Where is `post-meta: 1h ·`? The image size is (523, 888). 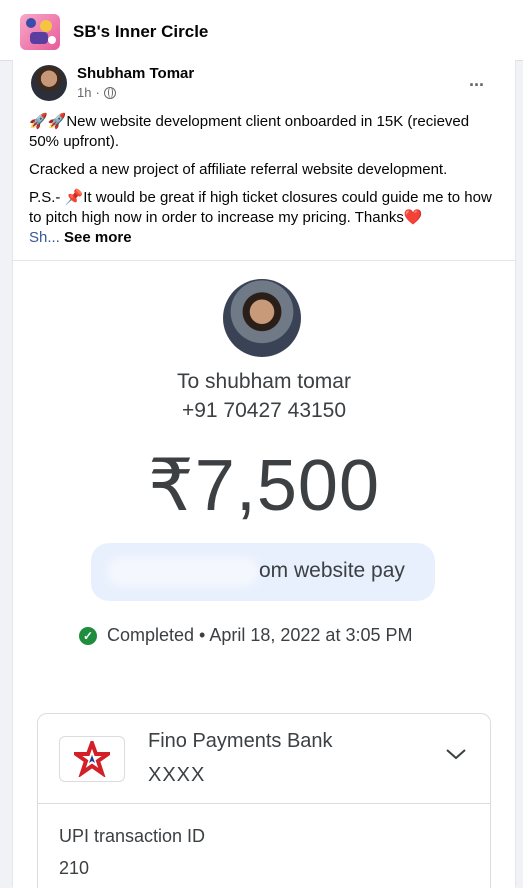 post-meta: 1h · is located at coordinates (96, 92).